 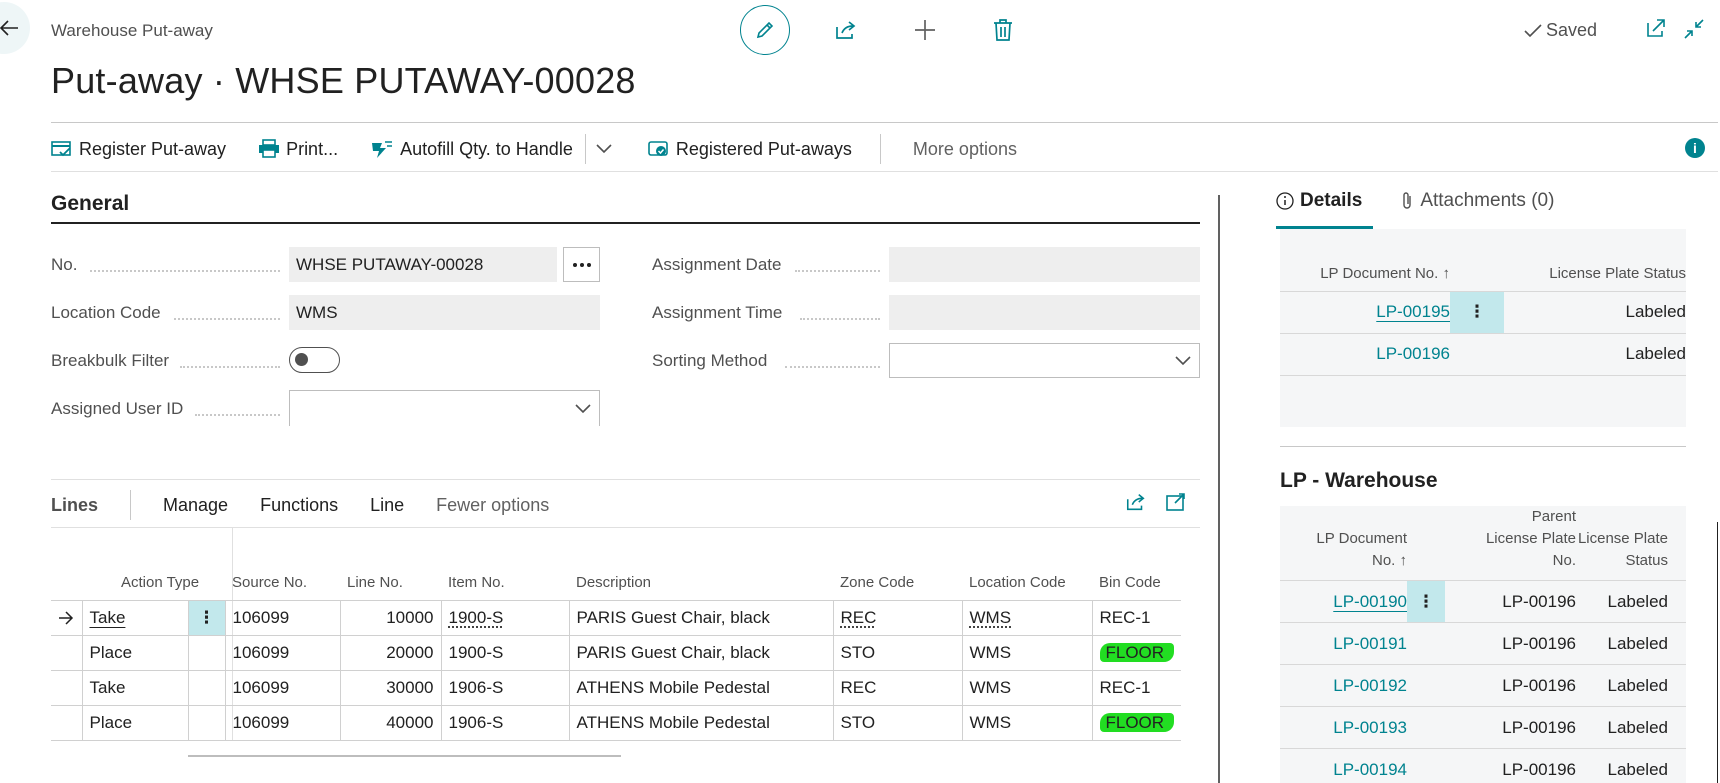 What do you see at coordinates (1319, 201) in the screenshot?
I see `tab-details: Details` at bounding box center [1319, 201].